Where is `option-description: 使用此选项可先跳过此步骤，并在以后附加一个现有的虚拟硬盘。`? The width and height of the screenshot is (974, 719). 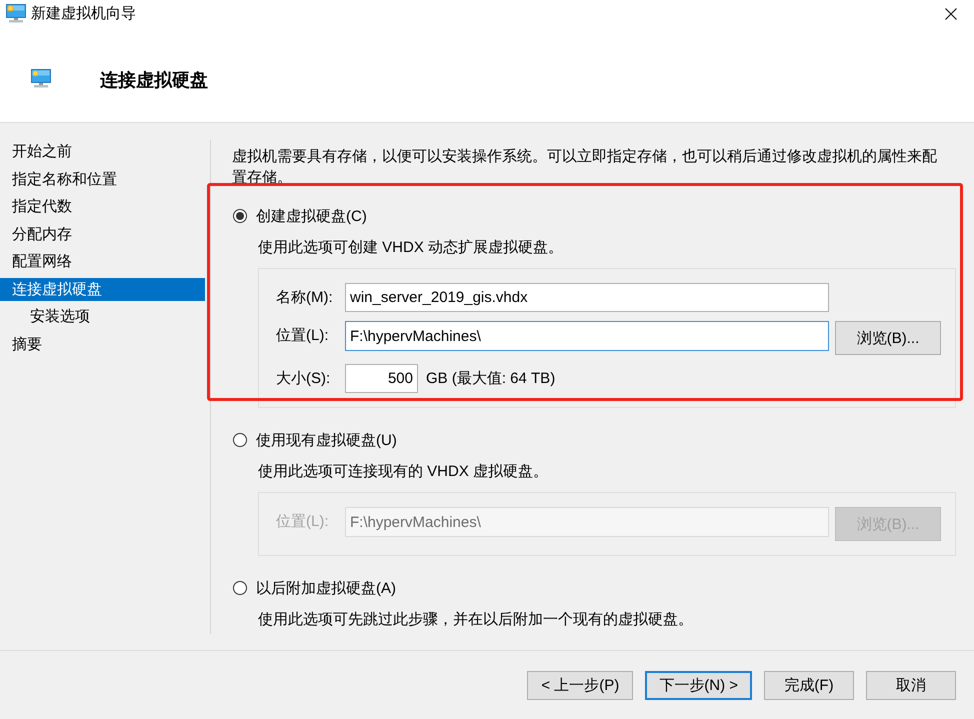 option-description: 使用此选项可先跳过此步骤，并在以后附加一个现有的虚拟硬盘。 is located at coordinates (476, 620).